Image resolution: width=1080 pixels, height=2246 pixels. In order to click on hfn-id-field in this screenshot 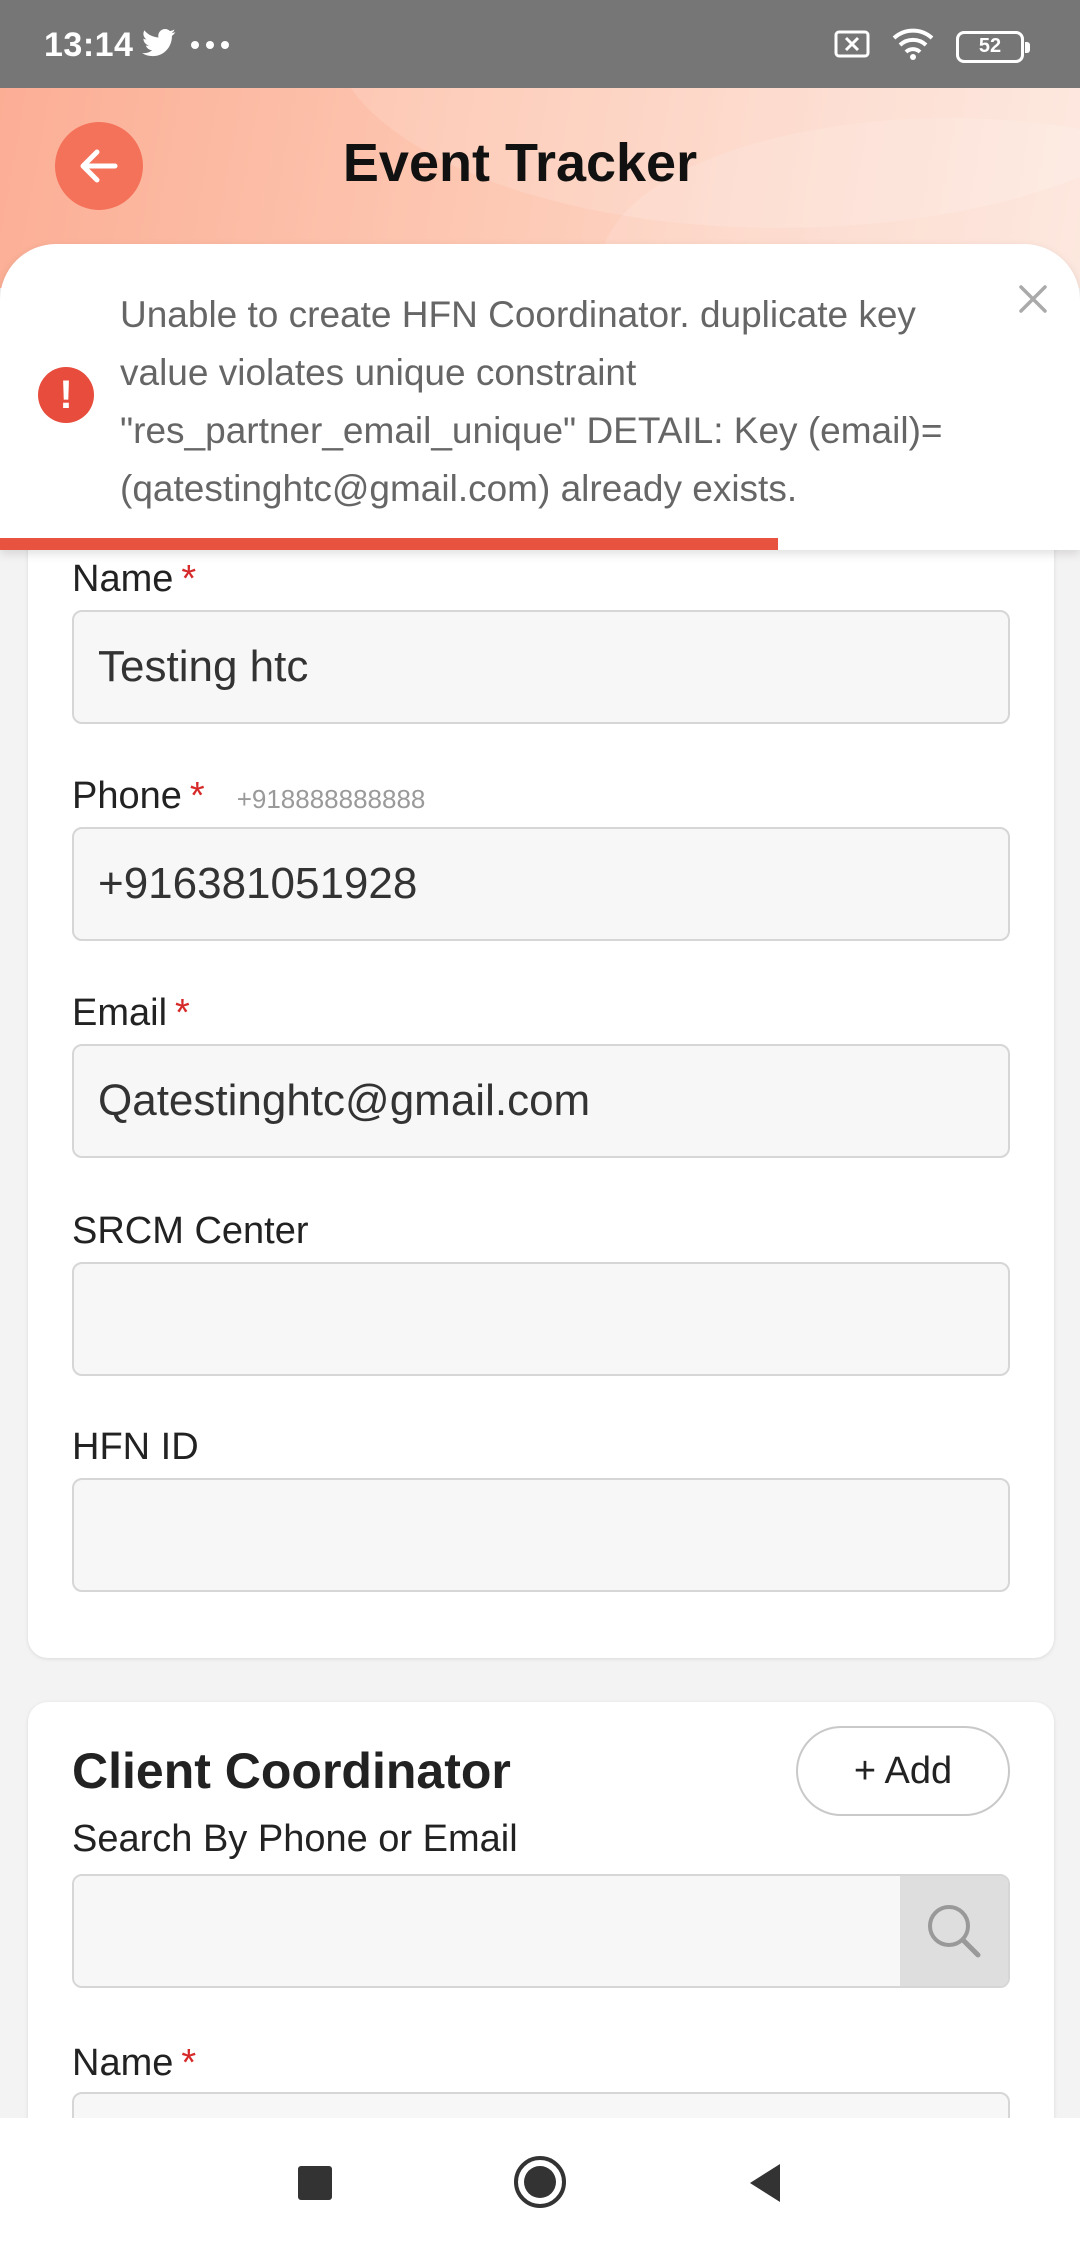, I will do `click(541, 1535)`.